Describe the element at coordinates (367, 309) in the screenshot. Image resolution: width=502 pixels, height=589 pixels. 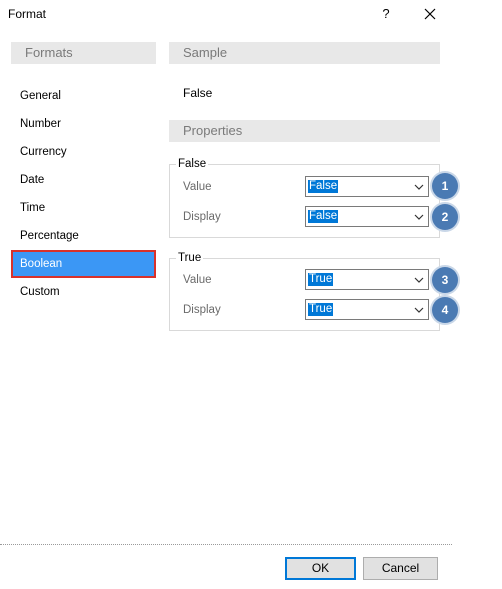
I see `true-display-select: True` at that location.